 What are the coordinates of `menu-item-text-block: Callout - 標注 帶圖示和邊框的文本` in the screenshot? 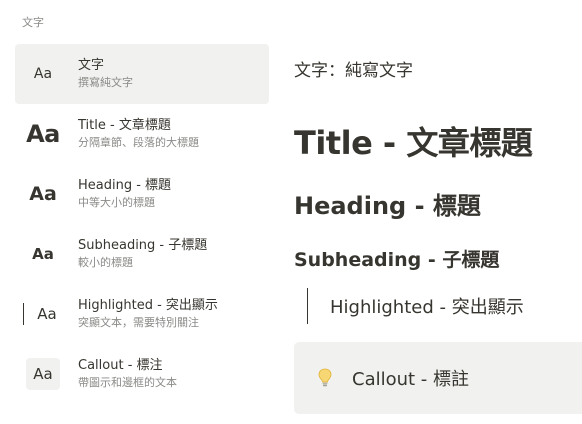 It's located at (127, 374).